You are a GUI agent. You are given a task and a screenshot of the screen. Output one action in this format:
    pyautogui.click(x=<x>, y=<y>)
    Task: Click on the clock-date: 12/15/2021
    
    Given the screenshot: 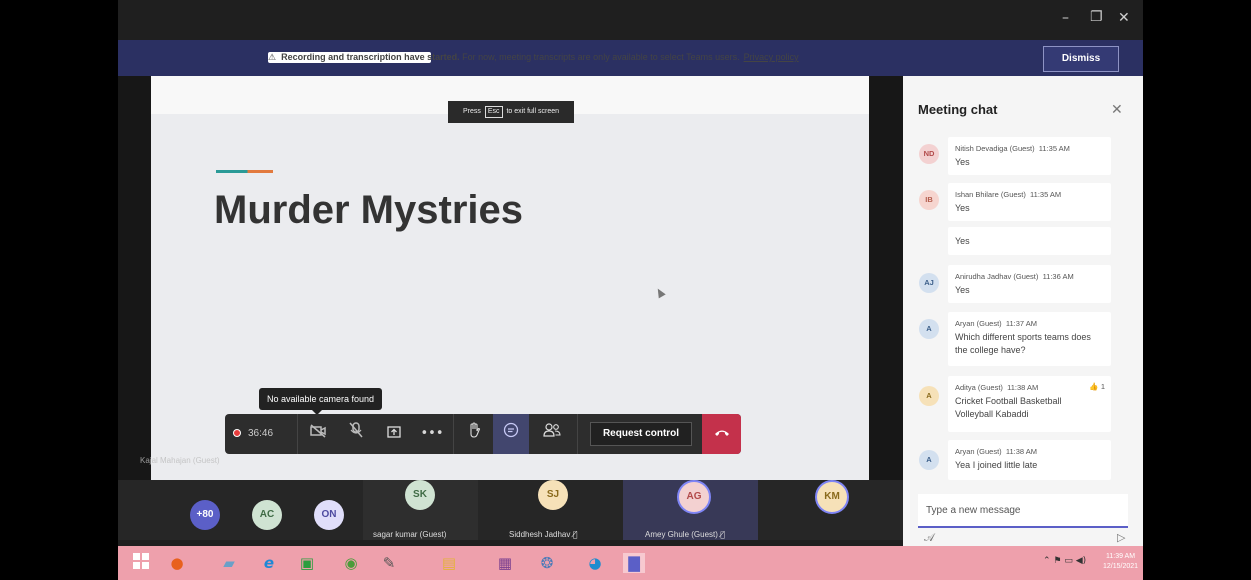 What is the action you would take?
    pyautogui.click(x=1121, y=566)
    